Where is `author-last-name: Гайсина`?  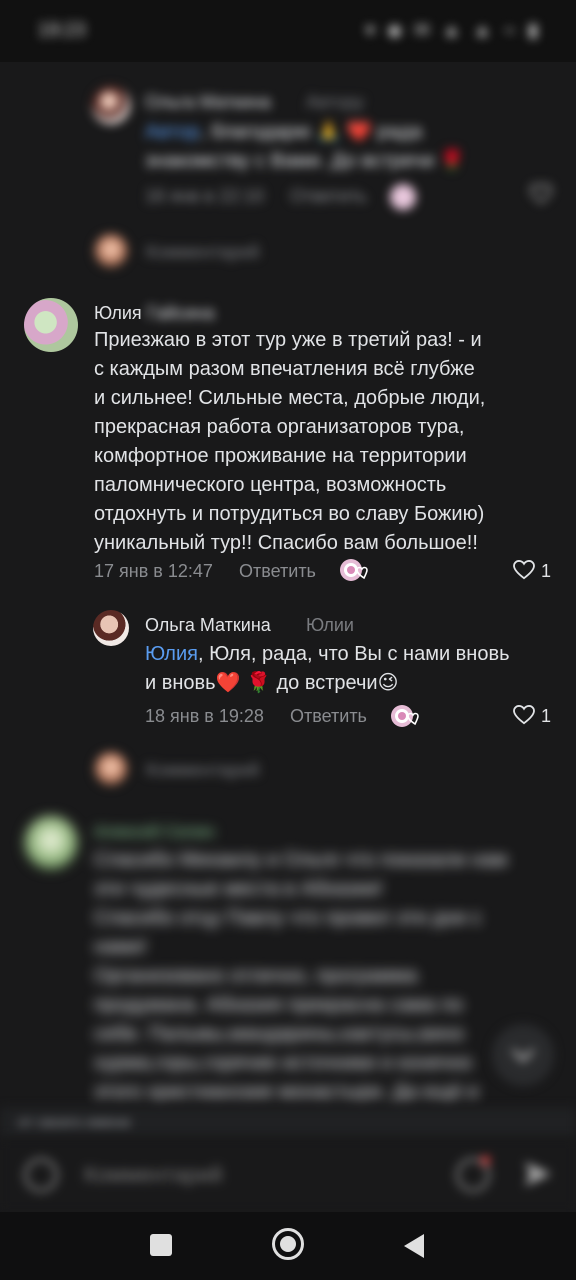
author-last-name: Гайсина is located at coordinates (181, 313).